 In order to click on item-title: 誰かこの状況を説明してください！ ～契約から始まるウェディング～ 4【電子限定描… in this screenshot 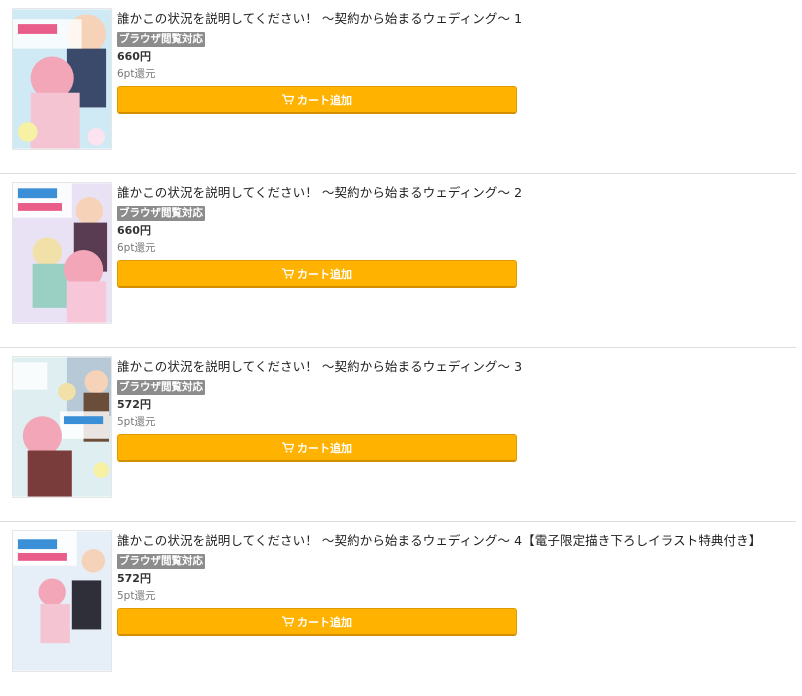, I will do `click(447, 541)`.